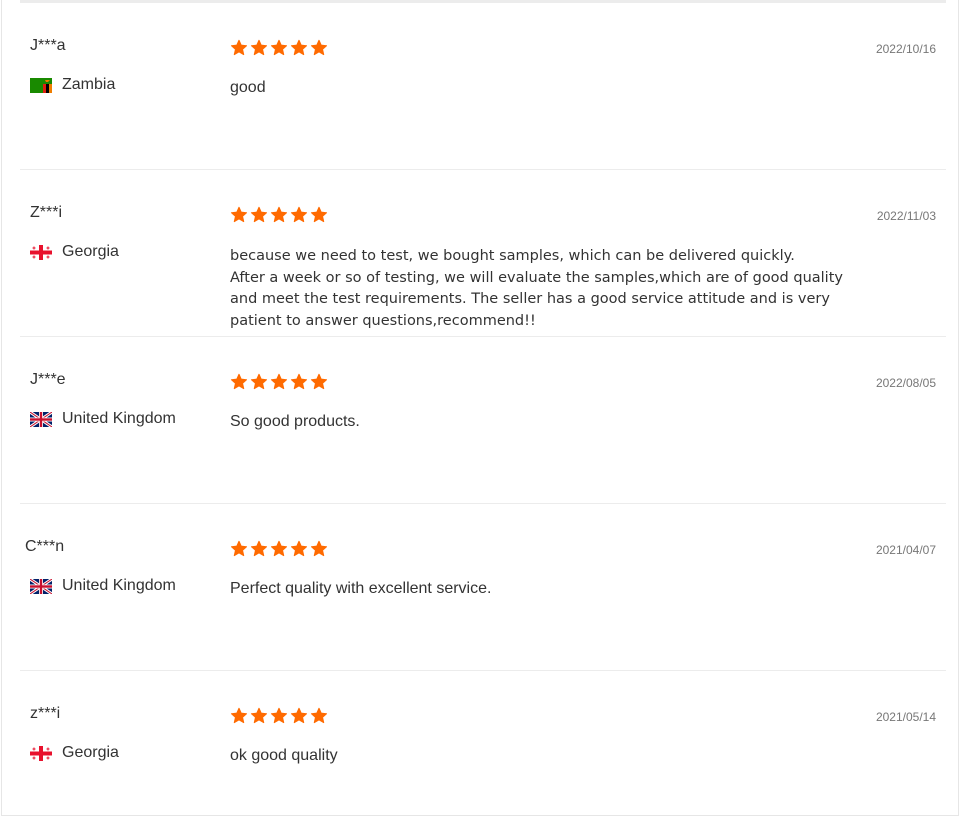  What do you see at coordinates (41, 85) in the screenshot?
I see `zambia-flag-icon` at bounding box center [41, 85].